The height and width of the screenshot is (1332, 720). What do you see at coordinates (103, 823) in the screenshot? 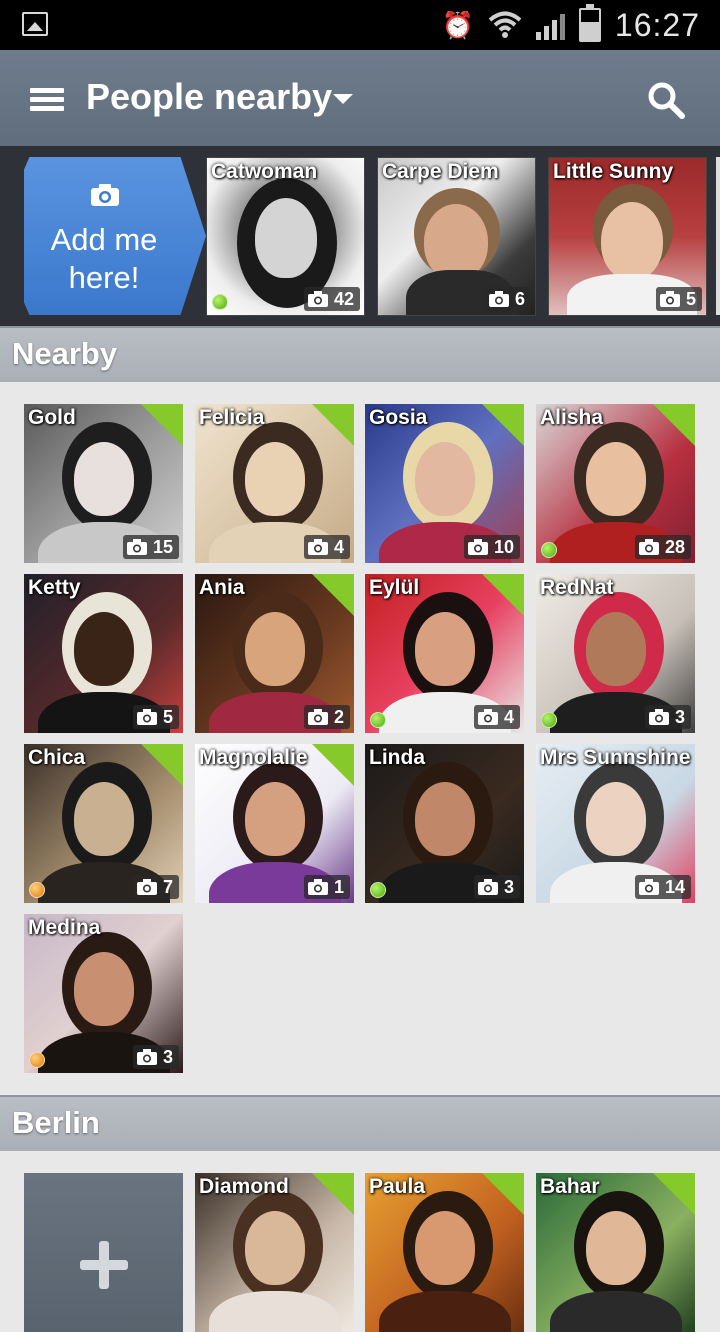
I see `profile-tile: Chica 7` at bounding box center [103, 823].